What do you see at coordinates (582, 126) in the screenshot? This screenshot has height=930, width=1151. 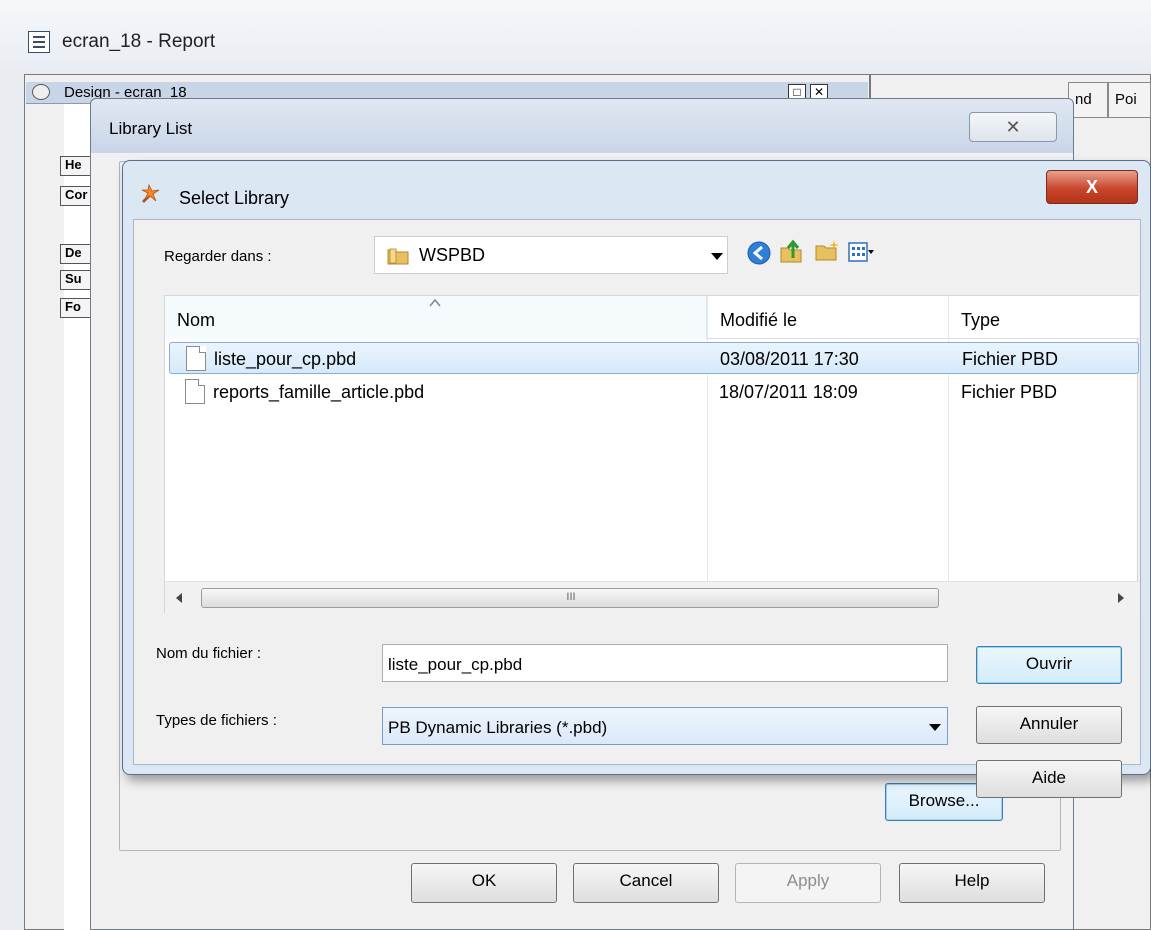 I see `library-list-titlebar: Library List ✕` at bounding box center [582, 126].